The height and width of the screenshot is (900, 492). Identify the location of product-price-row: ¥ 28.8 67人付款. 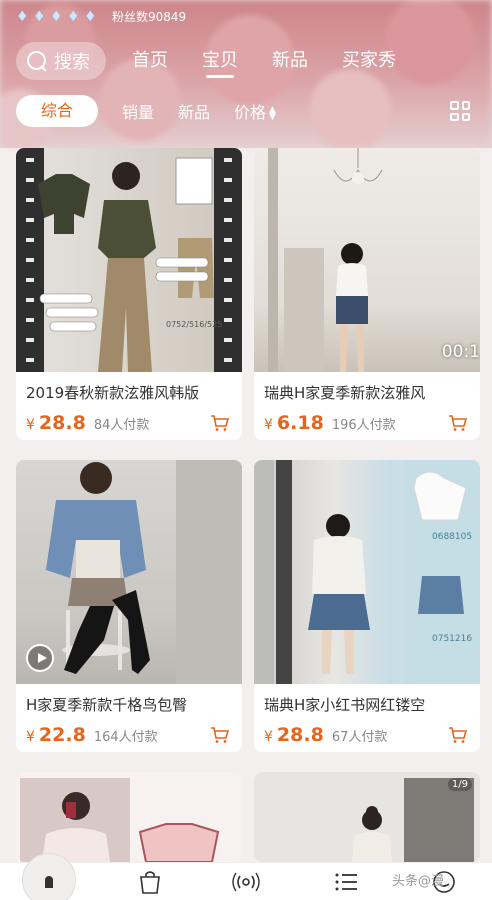
(367, 734).